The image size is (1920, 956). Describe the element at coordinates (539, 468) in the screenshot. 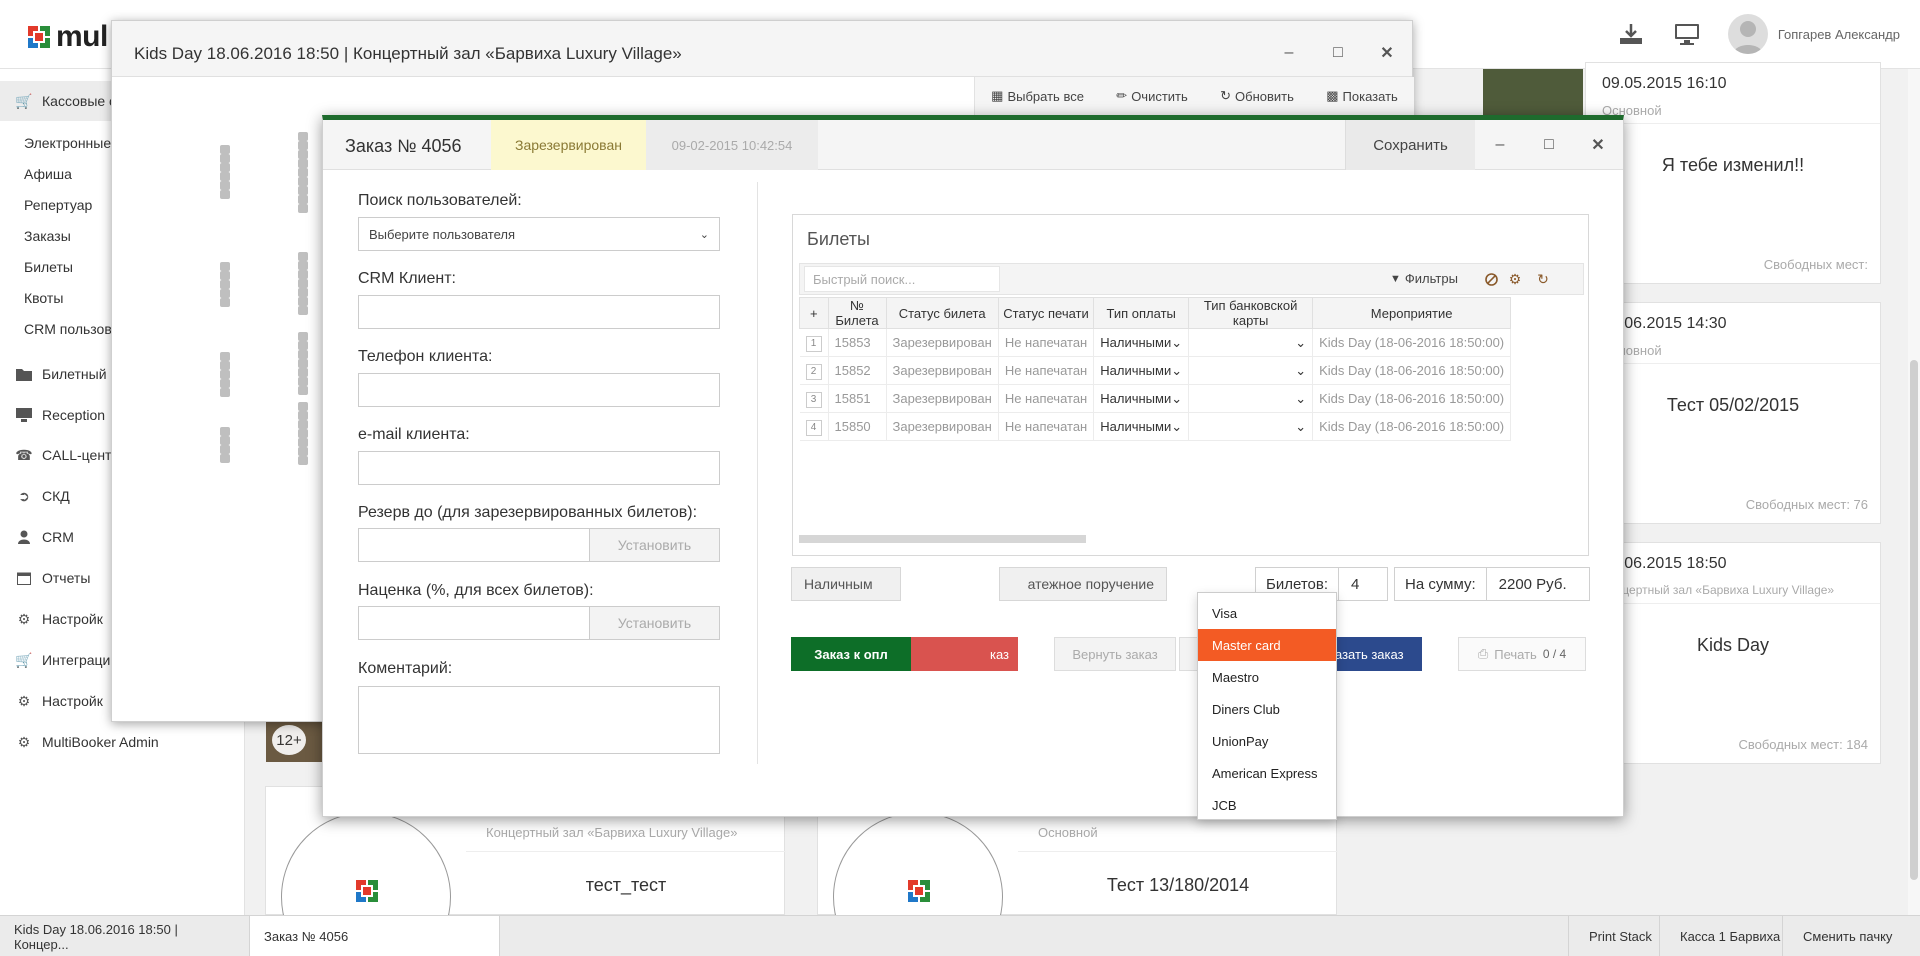

I see `email-field` at that location.